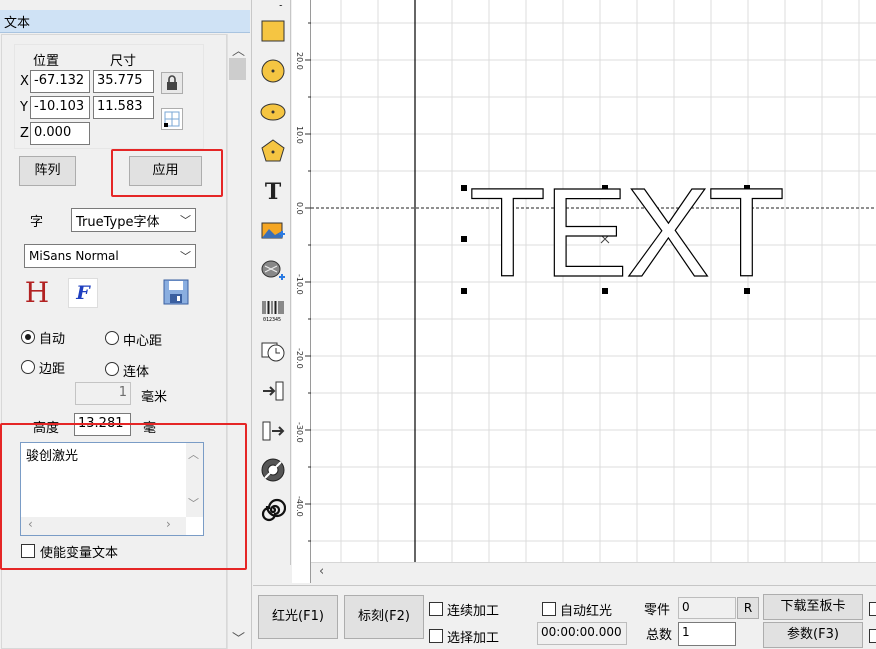  I want to click on canvas-hscroll: ‹, so click(593, 572).